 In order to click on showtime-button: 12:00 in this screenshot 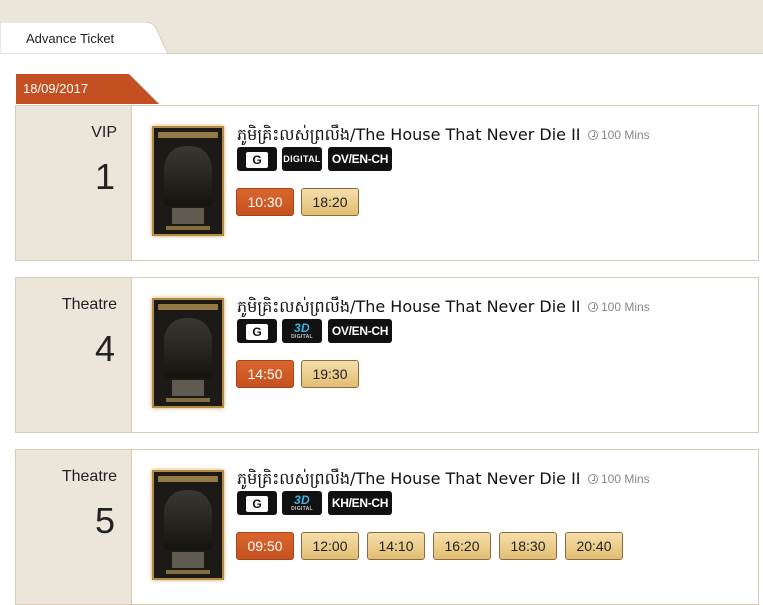, I will do `click(330, 546)`.